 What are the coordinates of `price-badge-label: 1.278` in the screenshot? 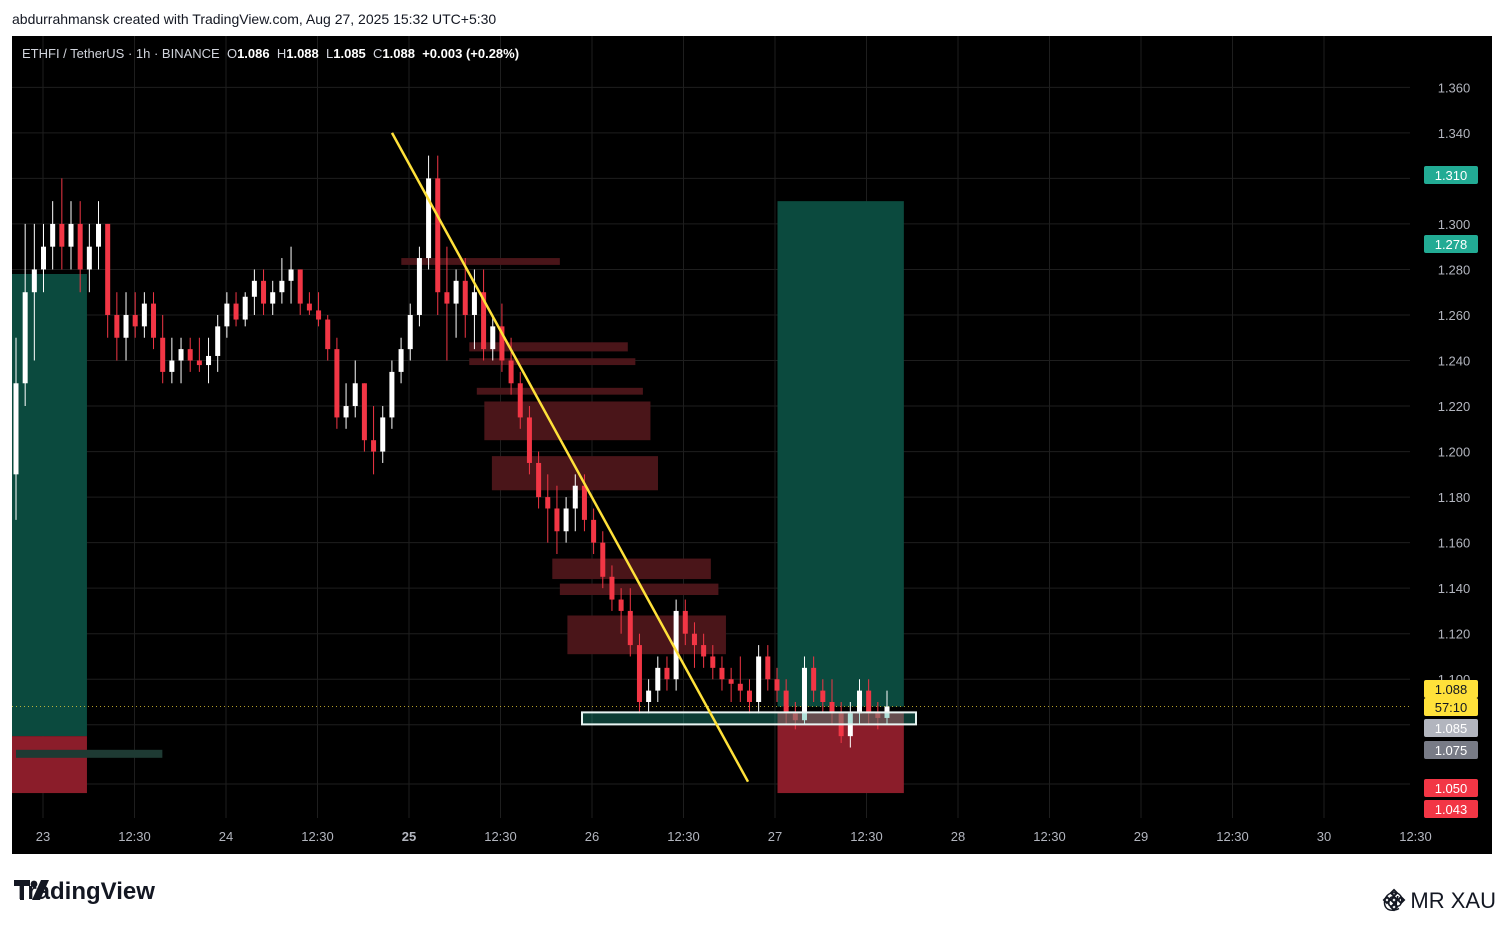 It's located at (1451, 244).